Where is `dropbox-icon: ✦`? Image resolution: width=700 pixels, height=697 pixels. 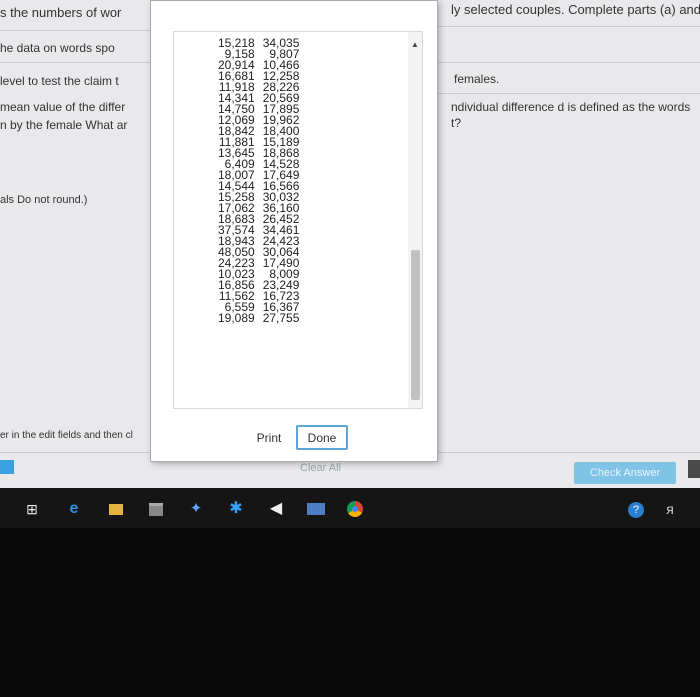
dropbox-icon: ✦ is located at coordinates (196, 509).